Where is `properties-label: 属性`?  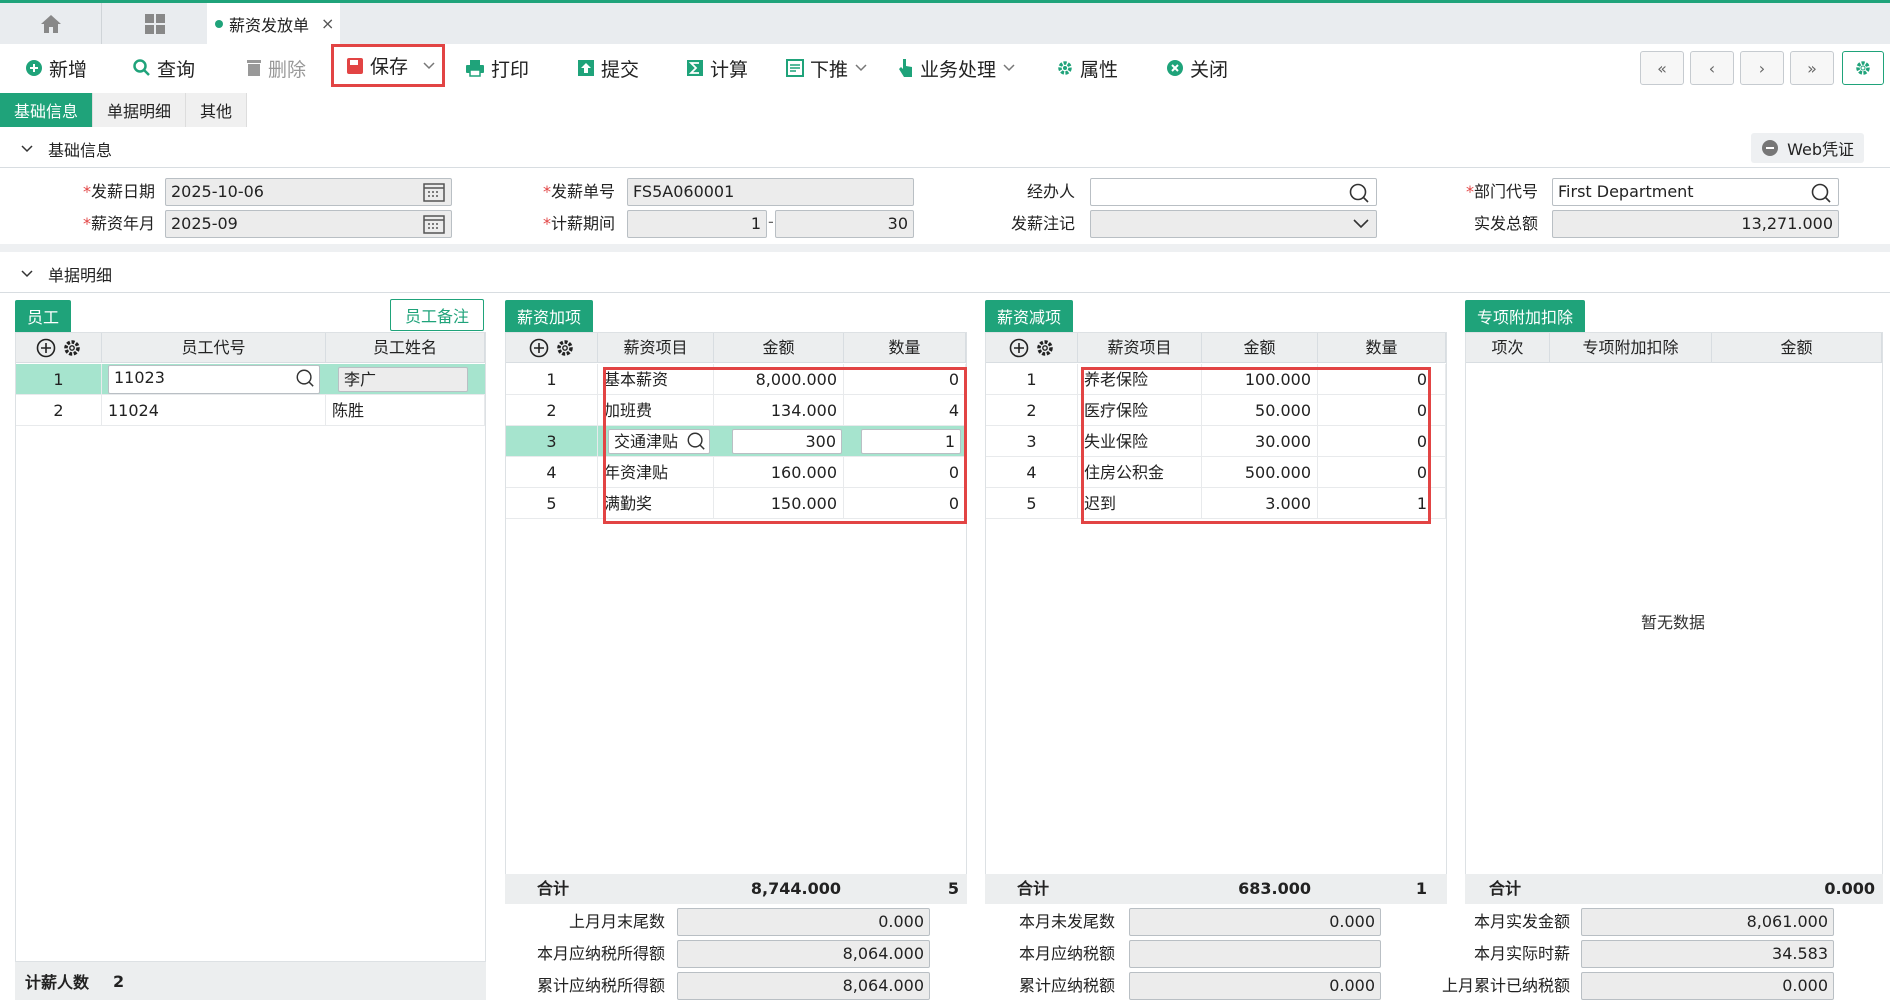 properties-label: 属性 is located at coordinates (1099, 69).